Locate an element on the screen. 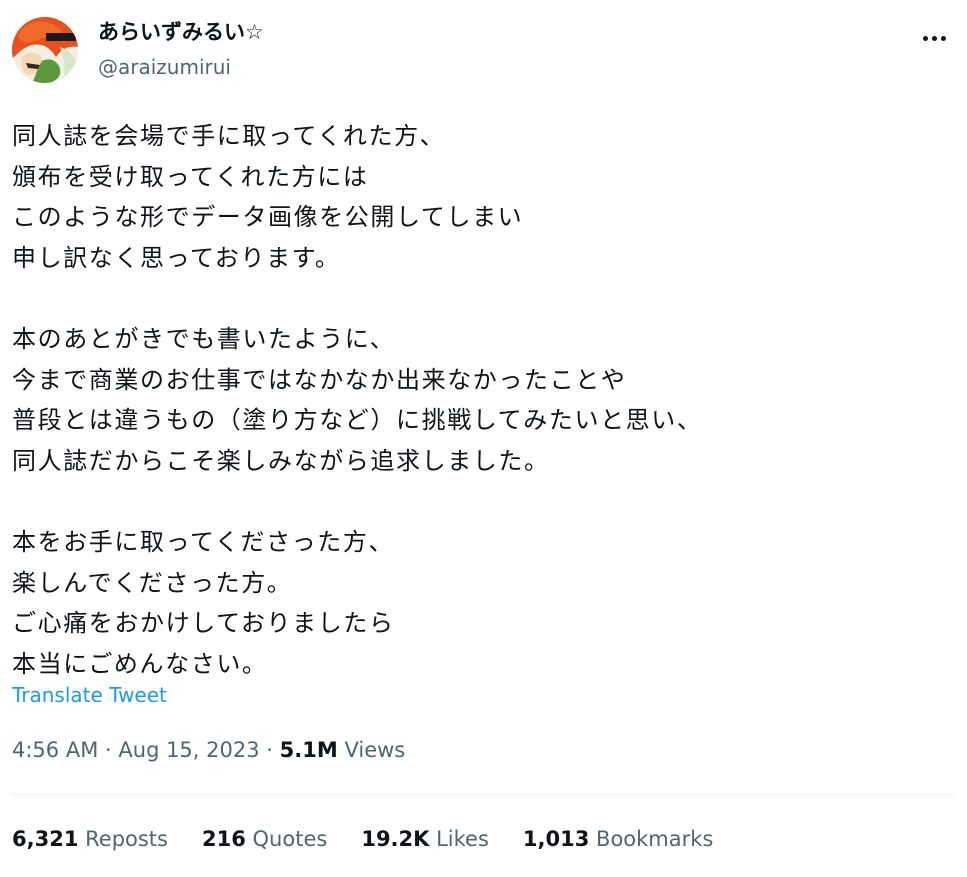 Image resolution: width=967 pixels, height=877 pixels. tweet-text-line: ご心痛をおかけしておりましたら is located at coordinates (203, 623).